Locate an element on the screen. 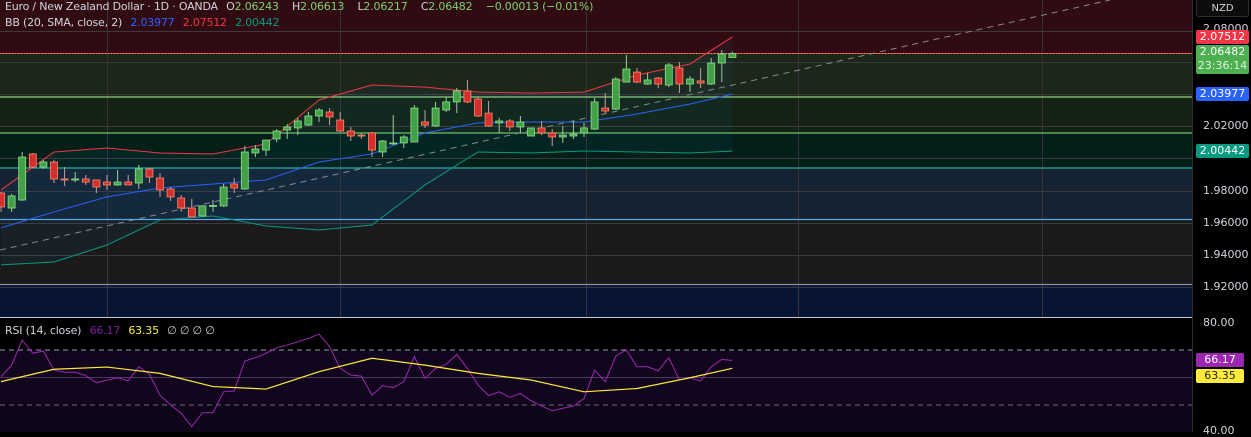  rsi-legend: RSI (14, close) 66.17 63.35 ∅ ∅ ∅ ∅ is located at coordinates (112, 330).